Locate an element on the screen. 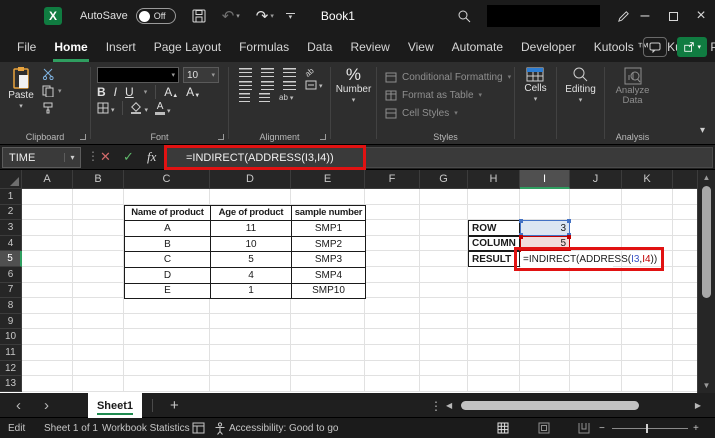  cell-G8 is located at coordinates (444, 306).